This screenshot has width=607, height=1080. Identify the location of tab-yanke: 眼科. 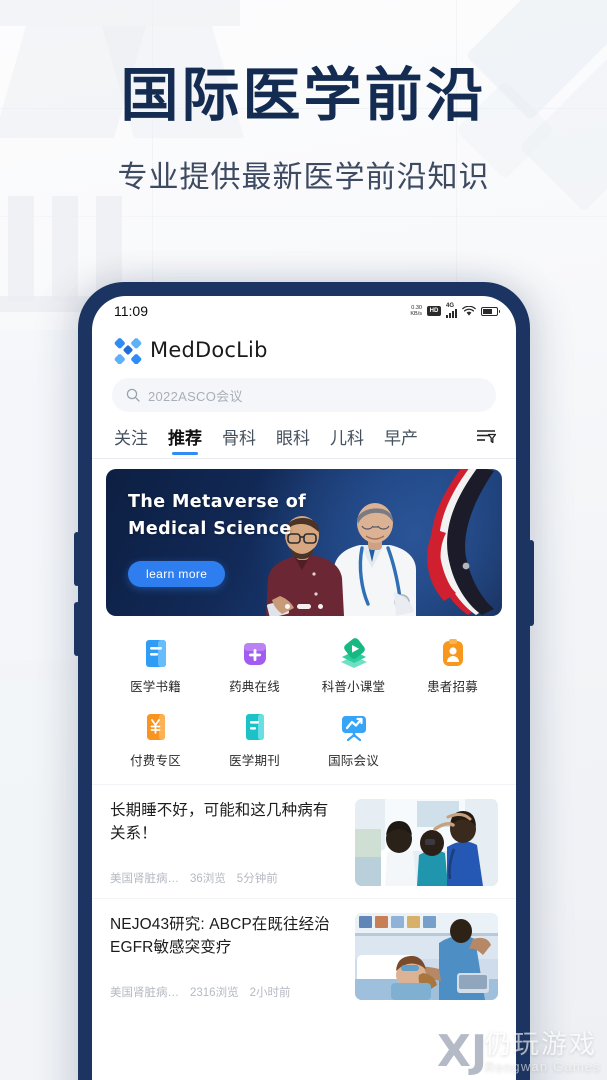
(293, 441).